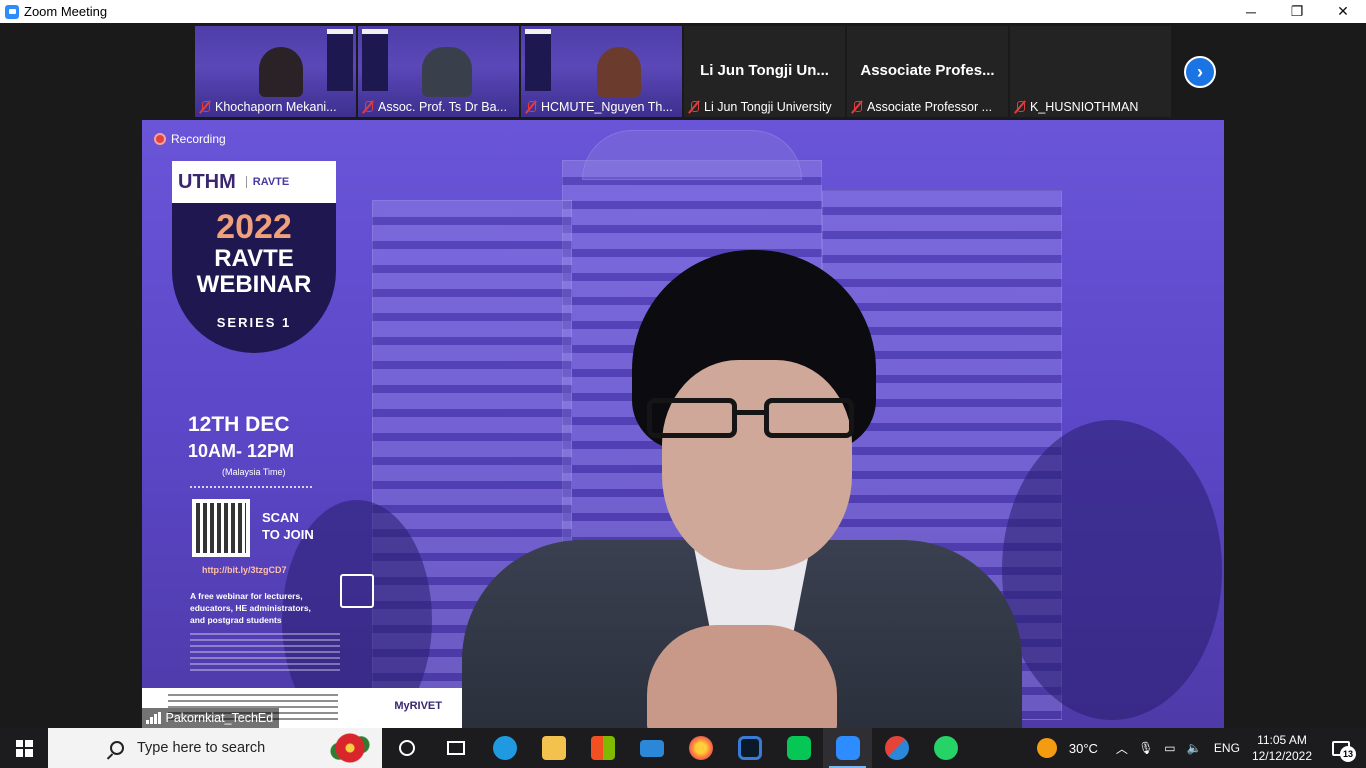 The width and height of the screenshot is (1366, 768). I want to click on poster-year: 2022, so click(254, 227).